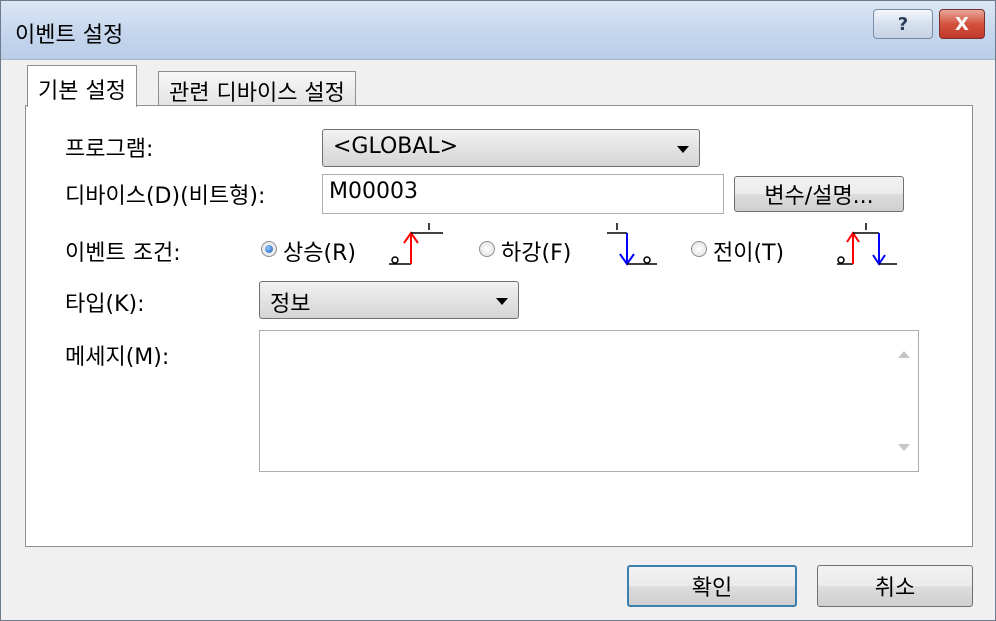 The height and width of the screenshot is (621, 996). I want to click on help-button: ?, so click(903, 24).